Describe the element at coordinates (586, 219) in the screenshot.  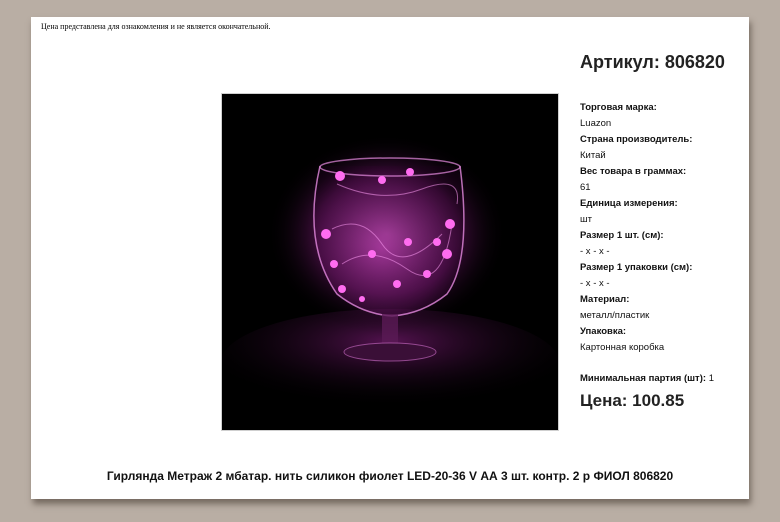
I see `spec-value: шт` at that location.